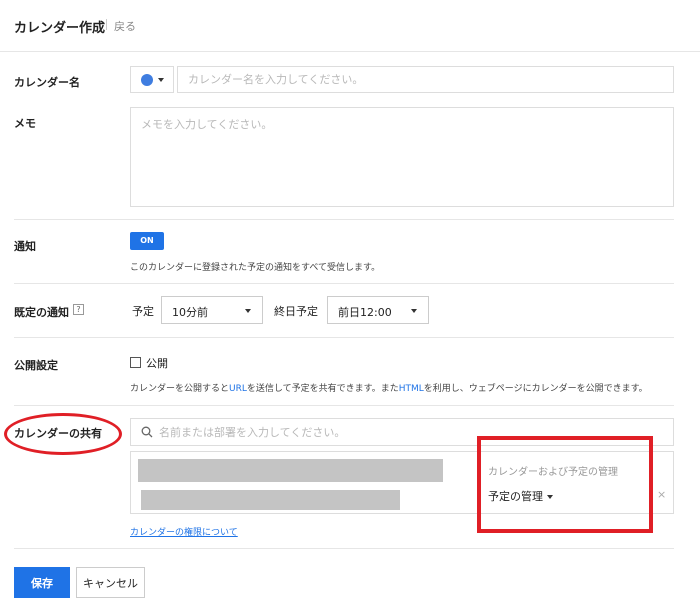 The image size is (700, 606). I want to click on url-link: URL, so click(238, 389).